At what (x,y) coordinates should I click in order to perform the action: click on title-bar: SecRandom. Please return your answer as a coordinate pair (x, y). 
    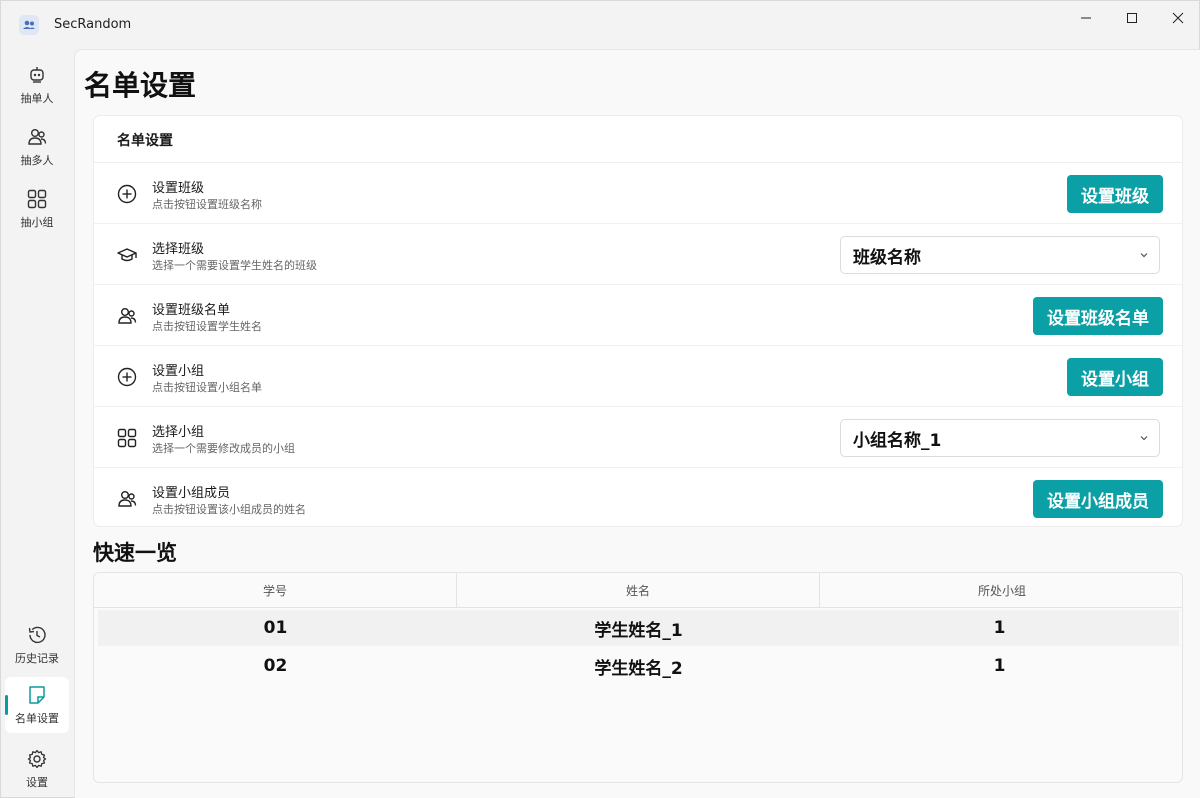
    Looking at the image, I should click on (600, 25).